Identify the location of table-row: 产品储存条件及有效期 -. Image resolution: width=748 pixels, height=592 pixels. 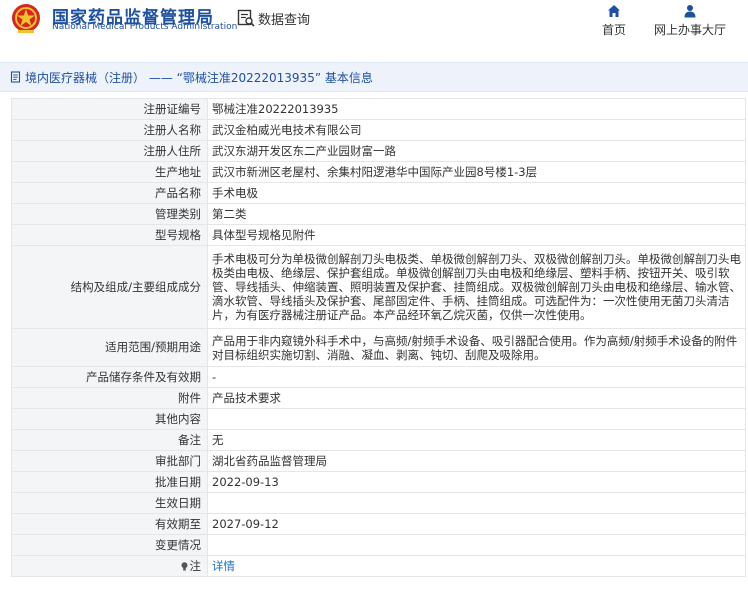
(378, 377).